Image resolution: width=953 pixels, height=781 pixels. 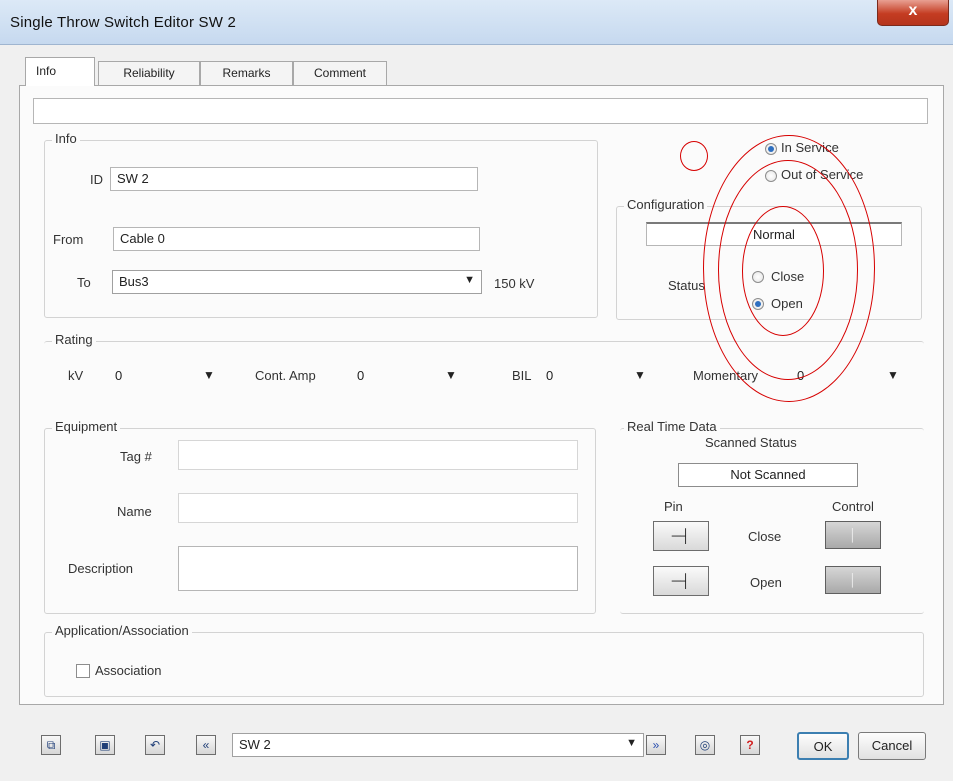 I want to click on association-checkbox, so click(x=83, y=671).